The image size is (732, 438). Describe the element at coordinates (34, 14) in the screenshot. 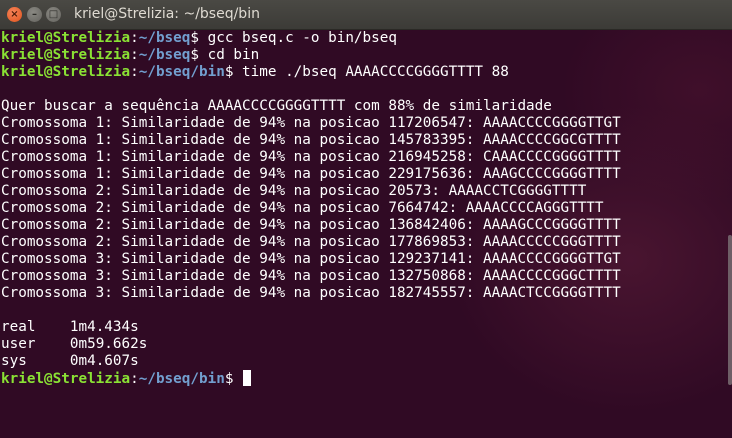

I see `minimize-icon: –` at that location.